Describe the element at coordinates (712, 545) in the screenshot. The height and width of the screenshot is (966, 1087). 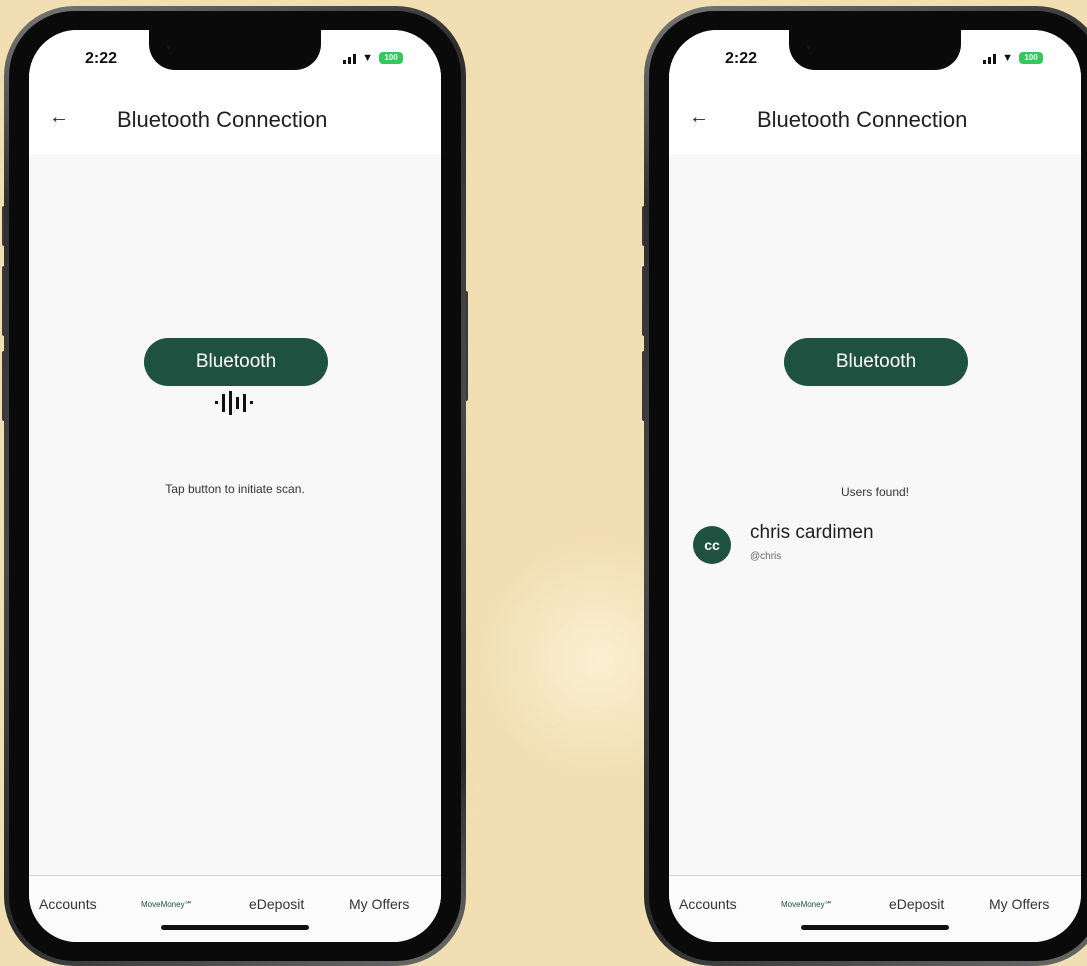
I see `avatar: cc` at that location.